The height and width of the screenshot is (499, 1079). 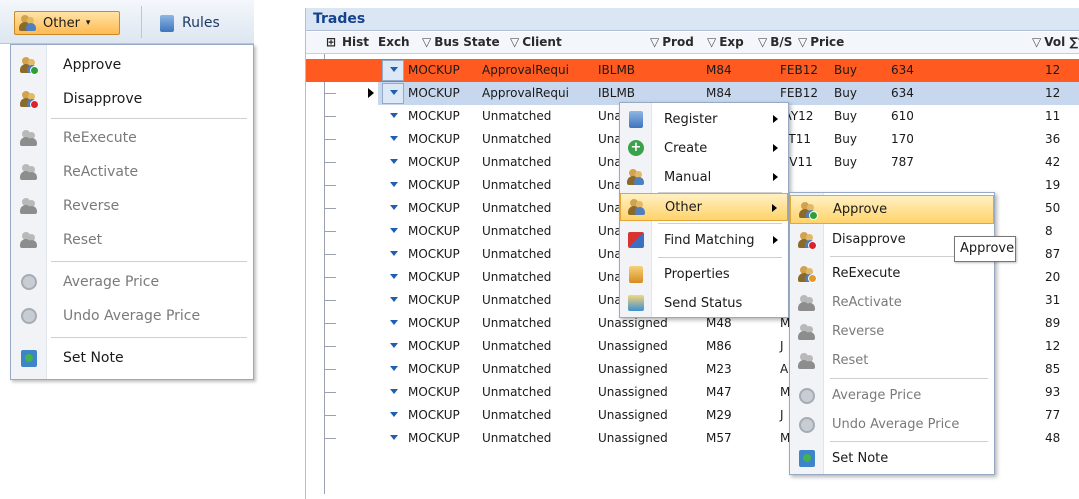 I want to click on context-item-manual: Manual, so click(x=704, y=177).